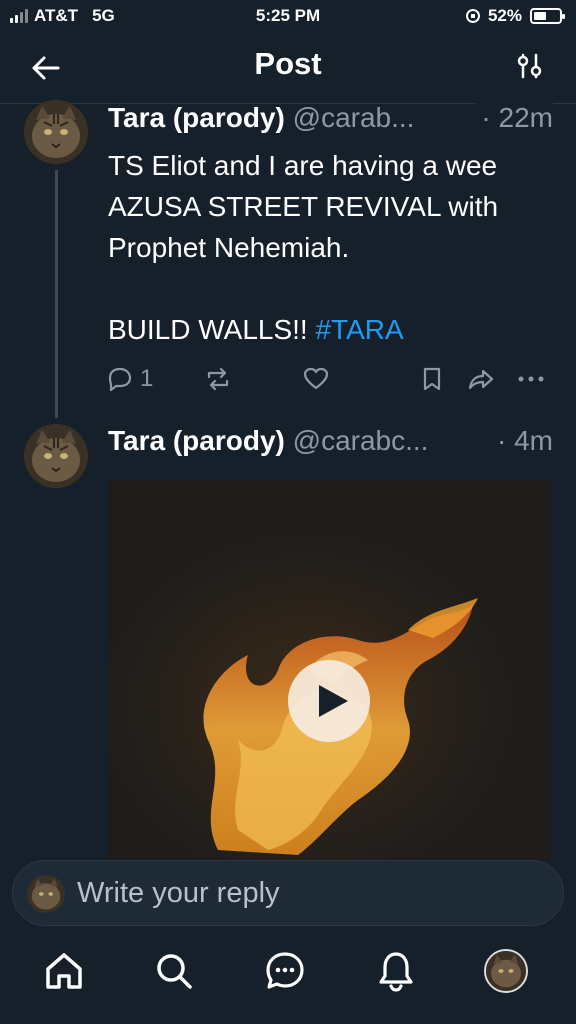 The height and width of the screenshot is (1024, 576). I want to click on more-button, so click(531, 379).